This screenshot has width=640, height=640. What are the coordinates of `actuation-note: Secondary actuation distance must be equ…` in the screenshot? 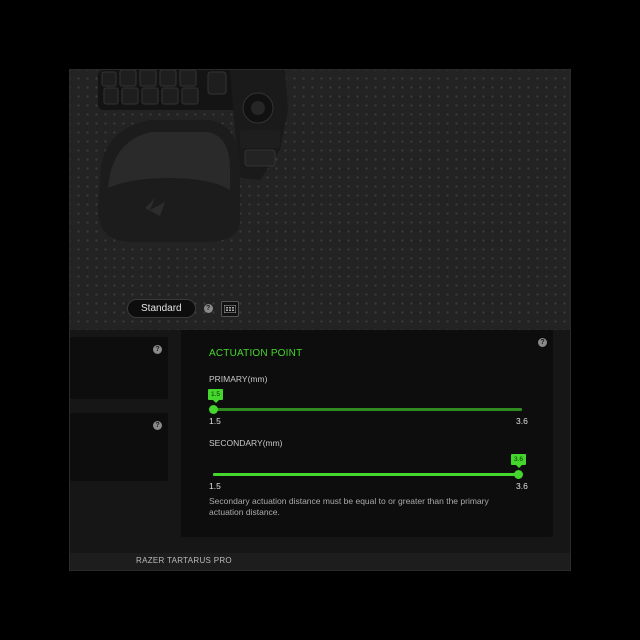 It's located at (349, 506).